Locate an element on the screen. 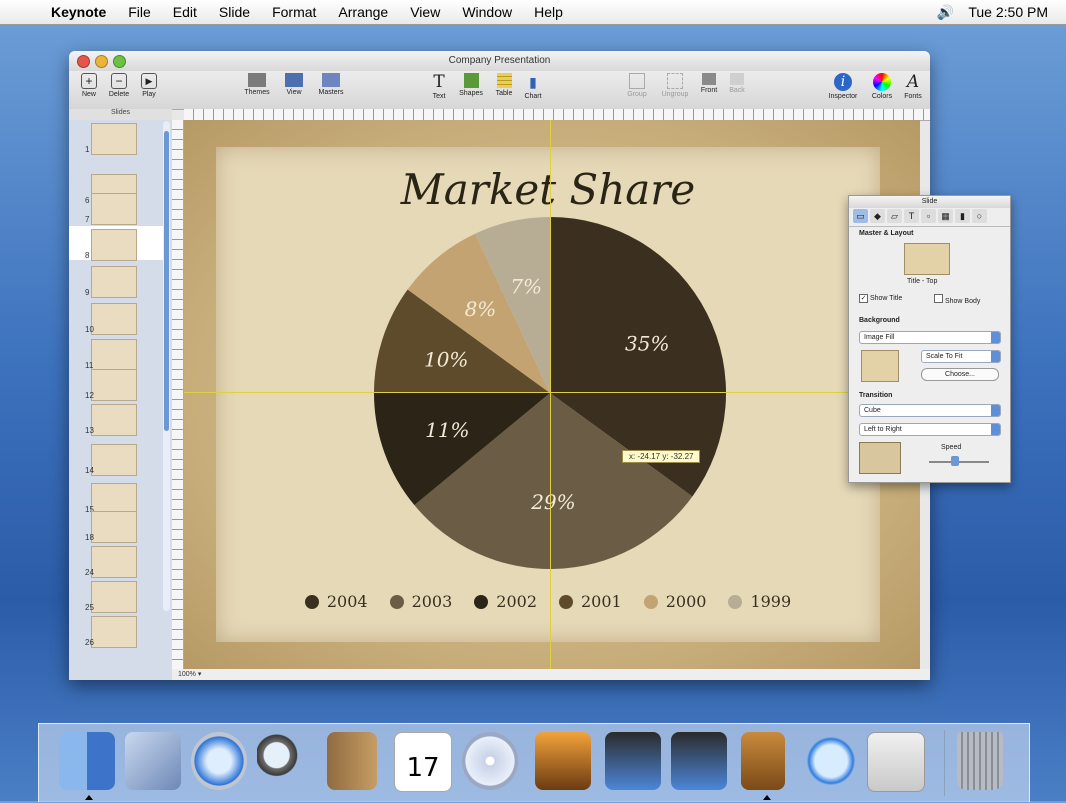 Image resolution: width=1066 pixels, height=803 pixels. master-name: Title - Top is located at coordinates (922, 281).